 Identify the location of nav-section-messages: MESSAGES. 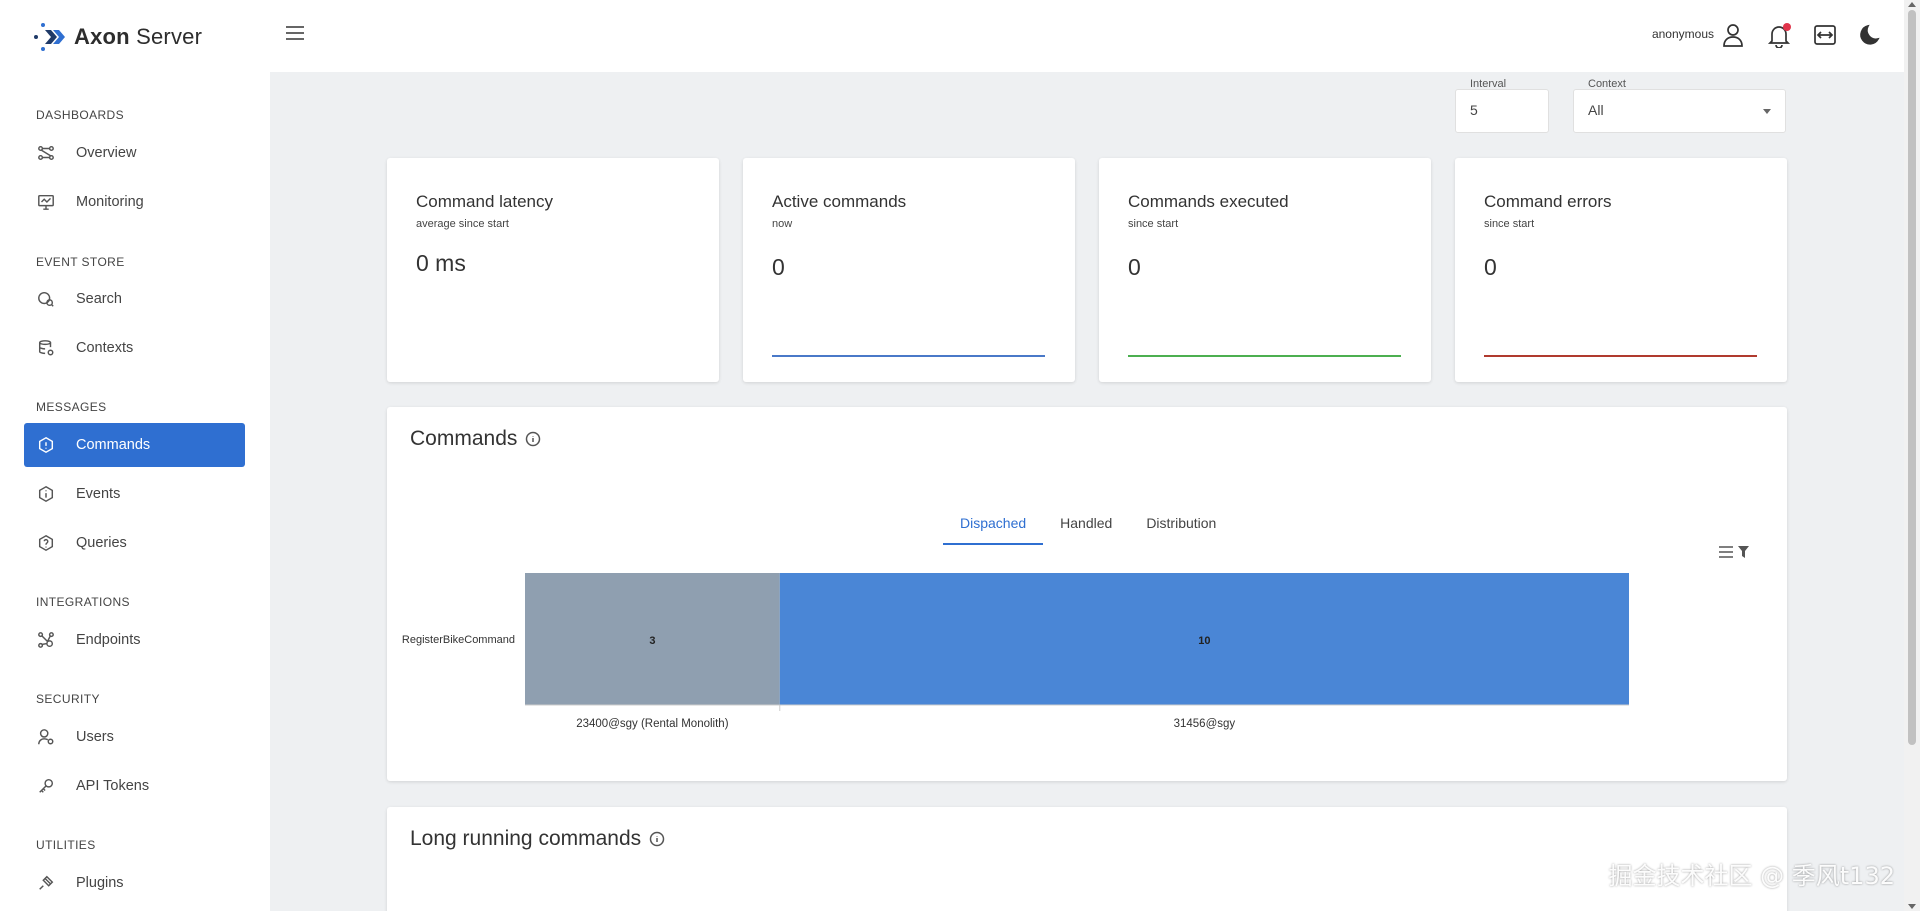
(71, 407).